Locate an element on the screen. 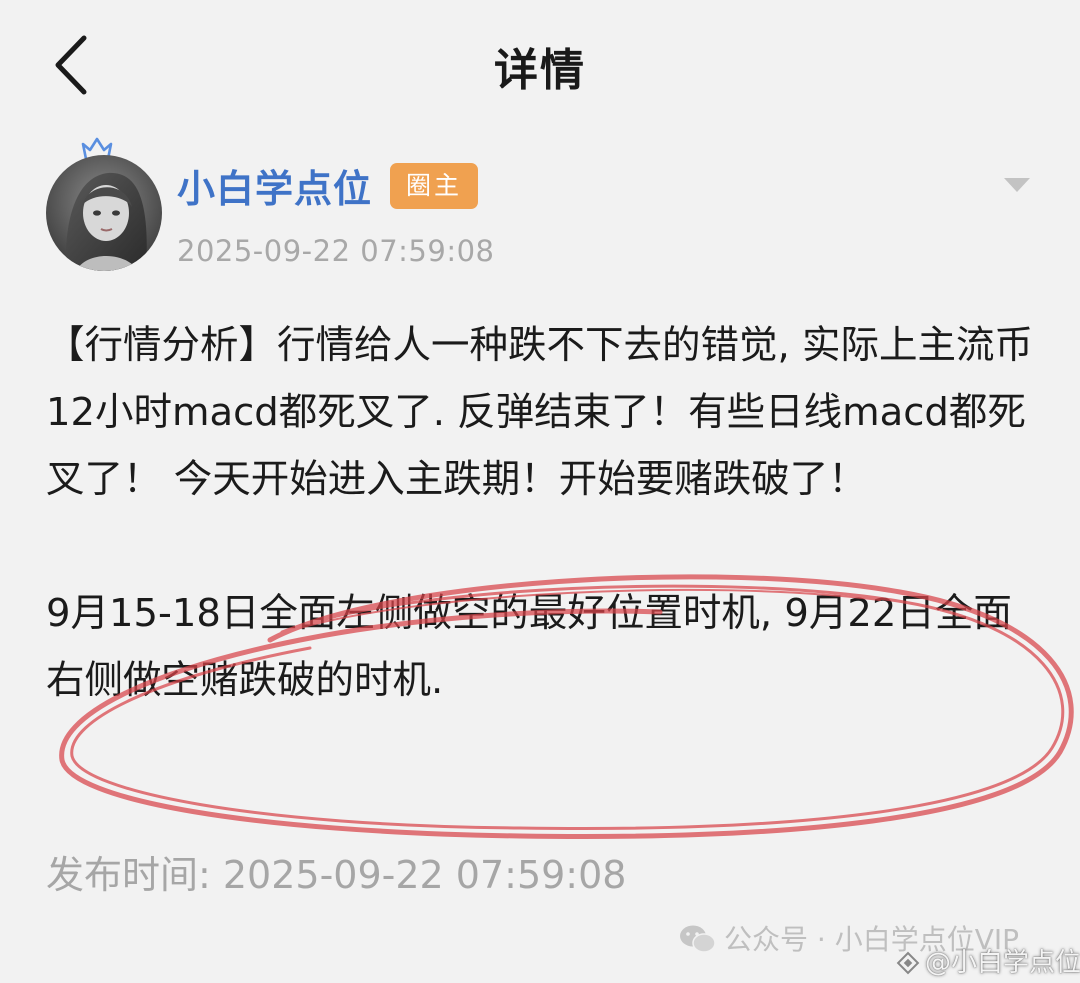 The height and width of the screenshot is (983, 1080). dropdown-triangle-icon is located at coordinates (1017, 185).